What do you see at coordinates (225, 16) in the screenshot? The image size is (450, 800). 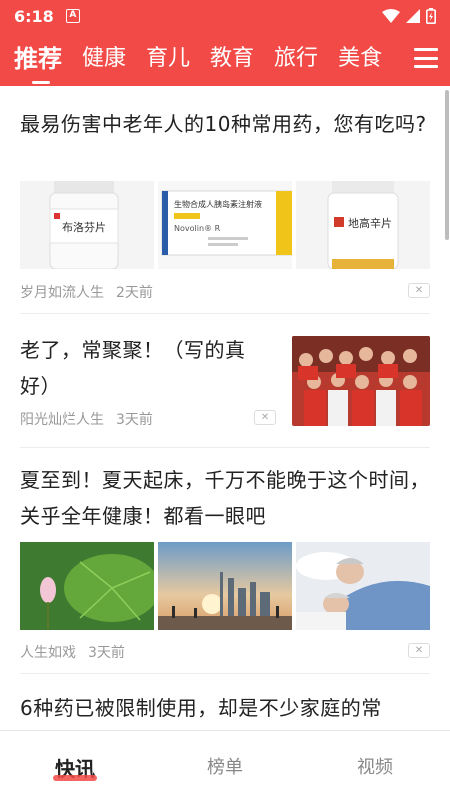 I see `status-bar: 6:18 A` at bounding box center [225, 16].